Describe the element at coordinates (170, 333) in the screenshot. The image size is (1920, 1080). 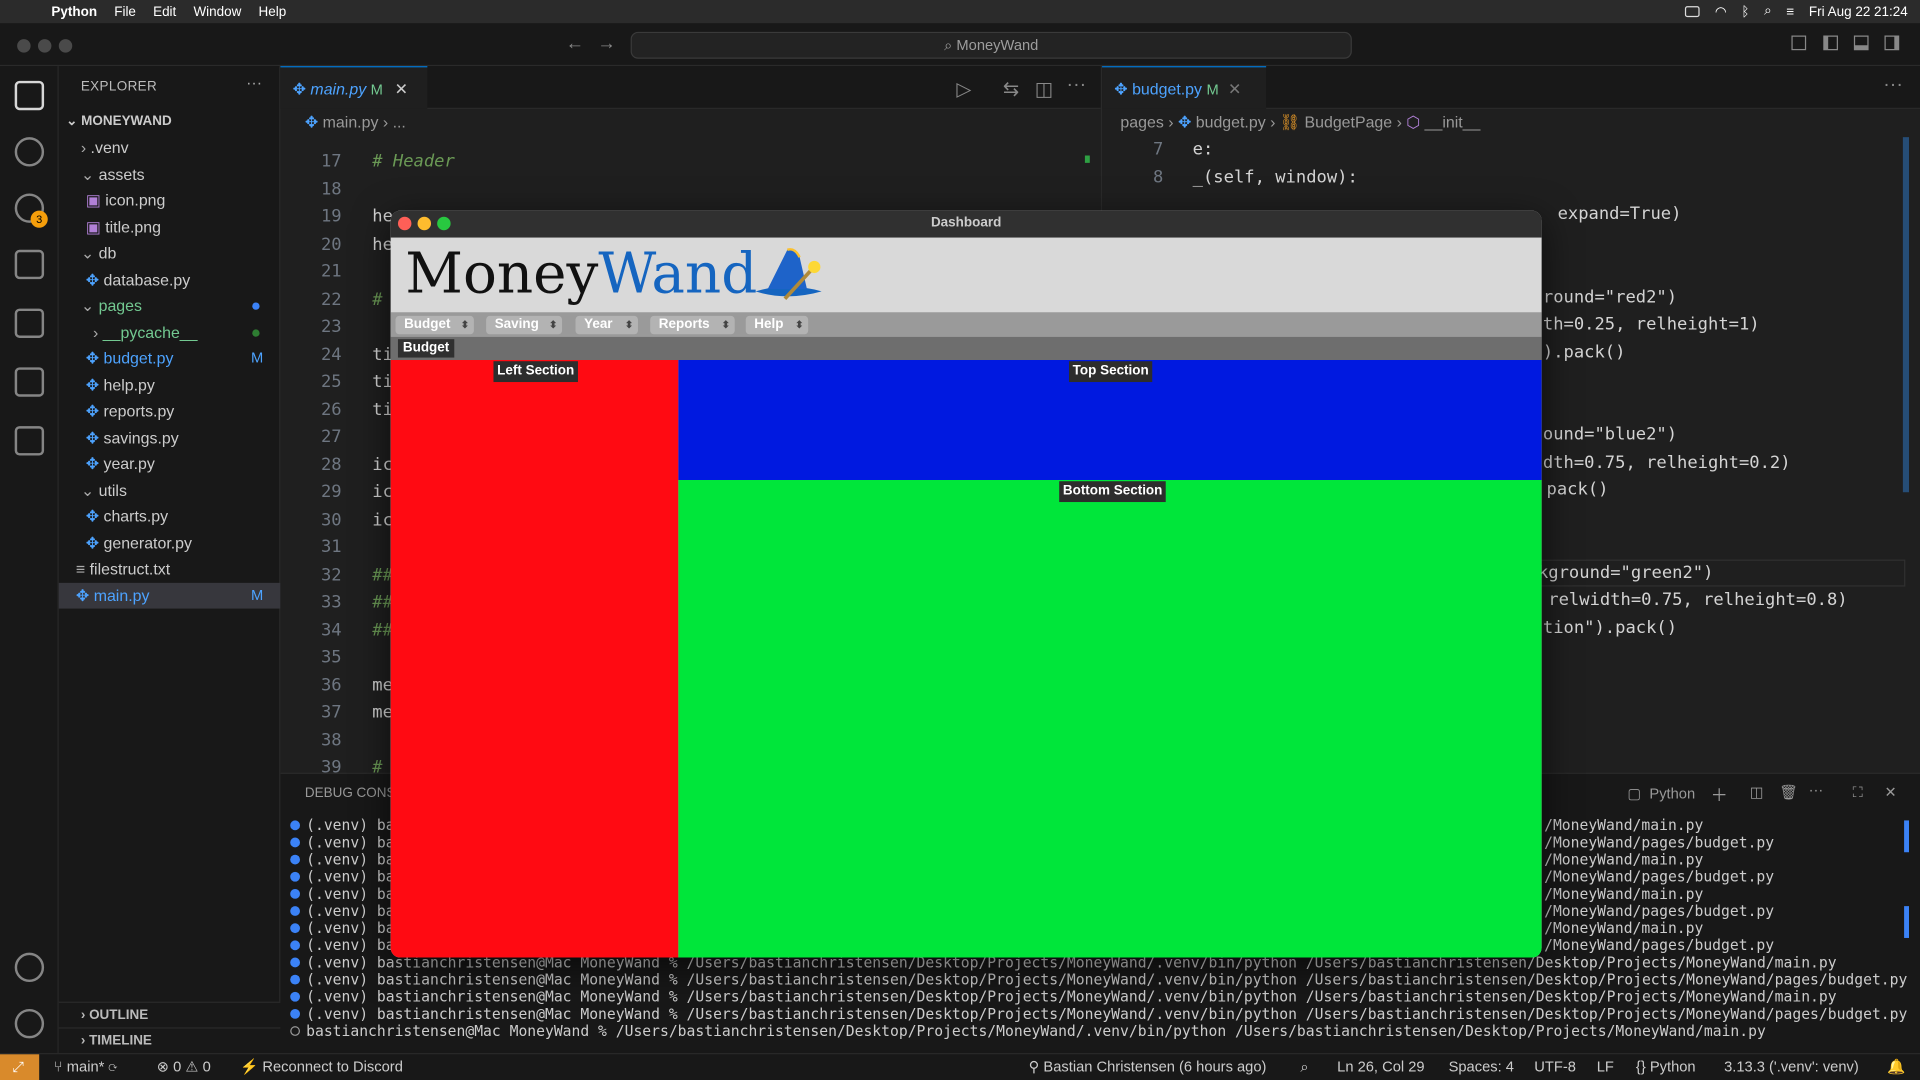
I see `explorer-item: › __pycache__` at that location.